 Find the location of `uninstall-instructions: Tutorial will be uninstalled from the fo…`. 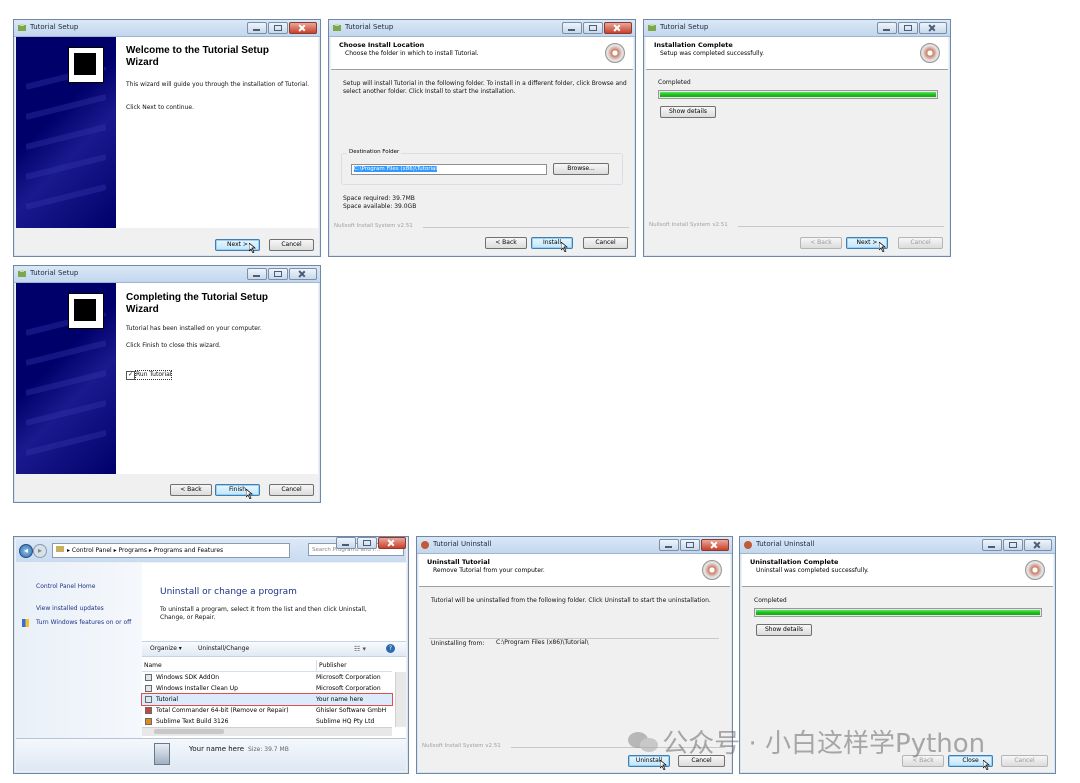

uninstall-instructions: Tutorial will be uninstalled from the fo… is located at coordinates (571, 600).